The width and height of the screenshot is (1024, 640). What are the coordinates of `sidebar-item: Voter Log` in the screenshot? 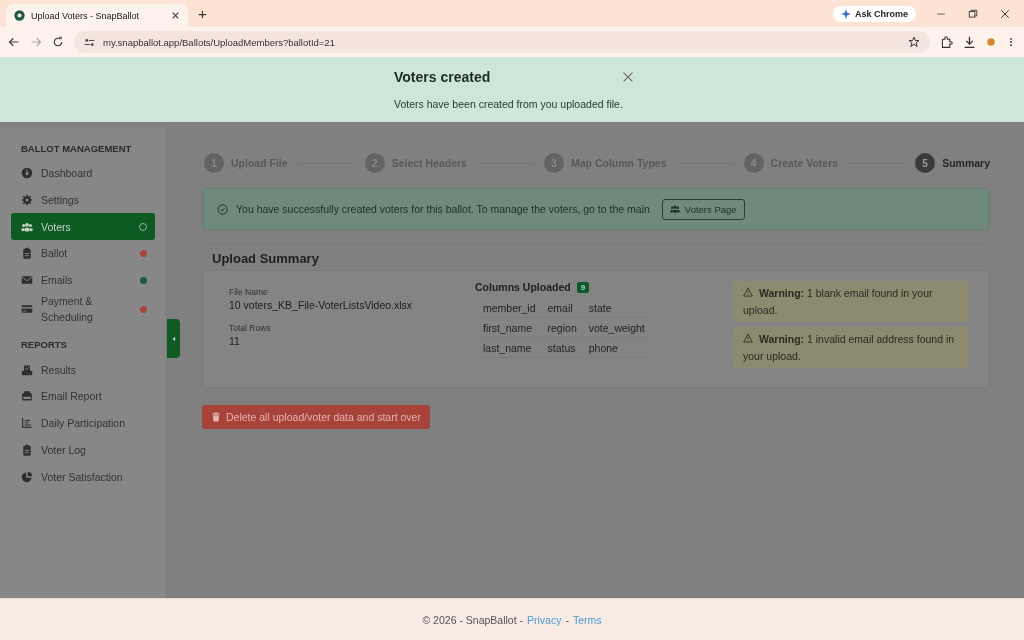 It's located at (83, 450).